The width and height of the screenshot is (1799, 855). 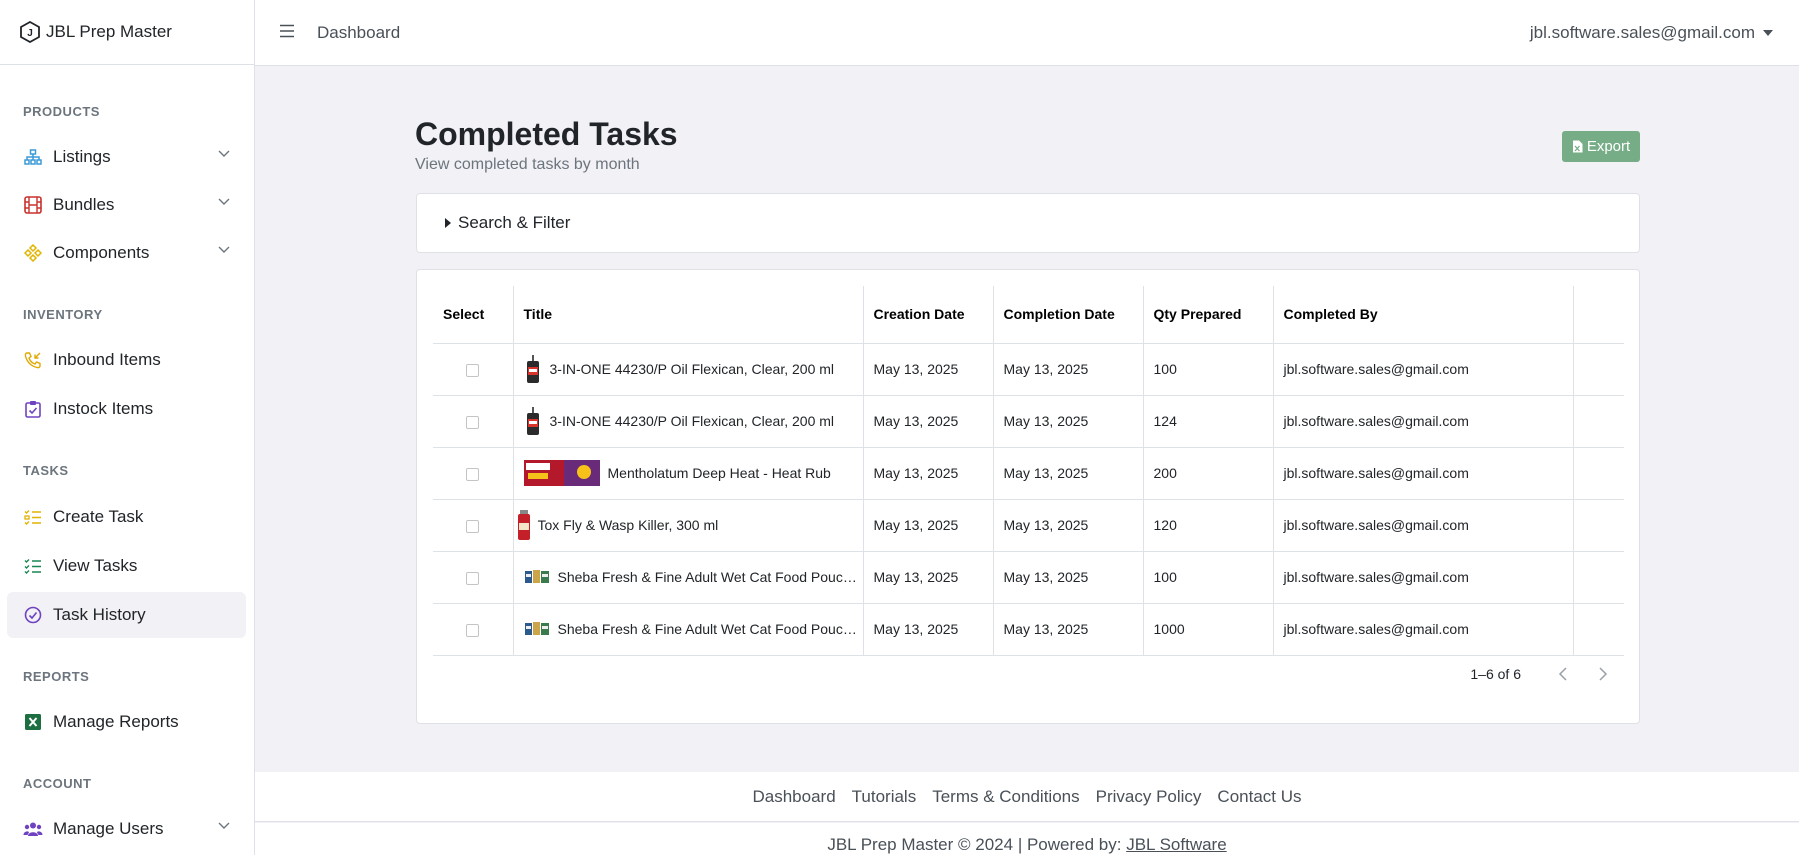 I want to click on chevron-left-icon, so click(x=1563, y=674).